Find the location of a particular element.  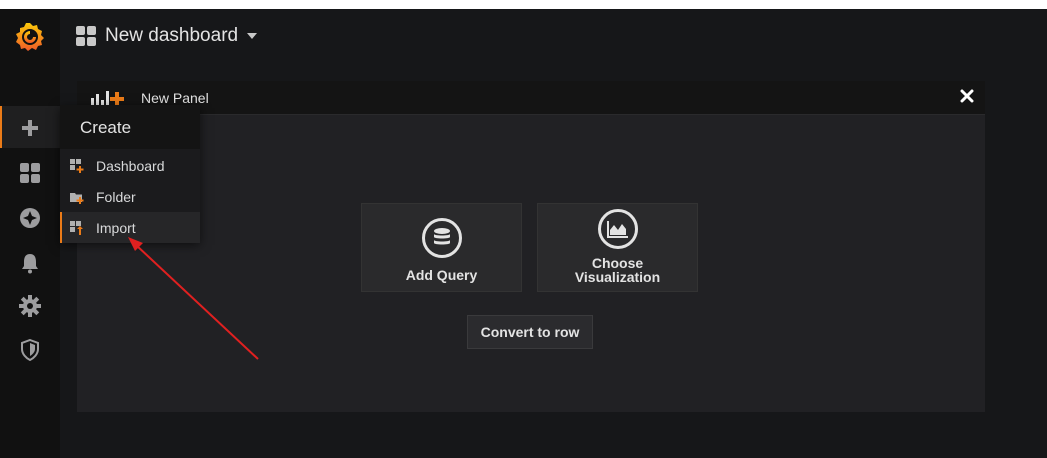

choose-visualization-button: Choose Visualization is located at coordinates (617, 247).